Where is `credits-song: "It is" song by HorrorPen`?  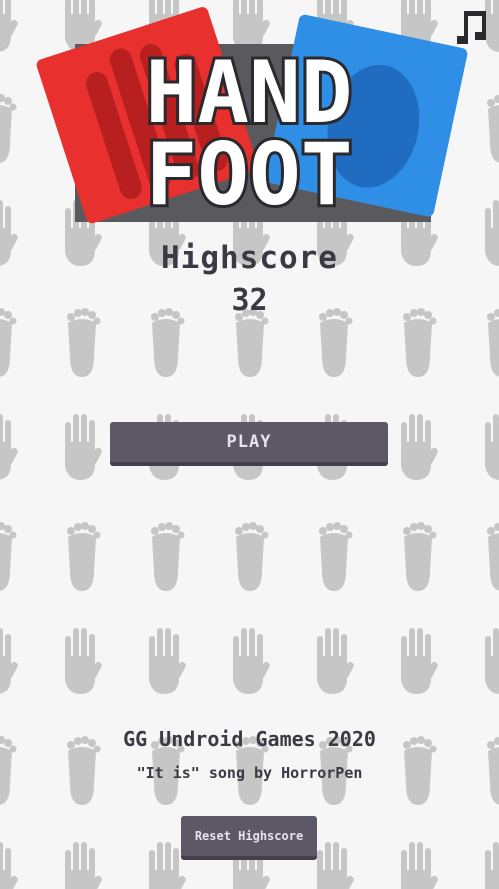
credits-song: "It is" song by HorrorPen is located at coordinates (249, 773).